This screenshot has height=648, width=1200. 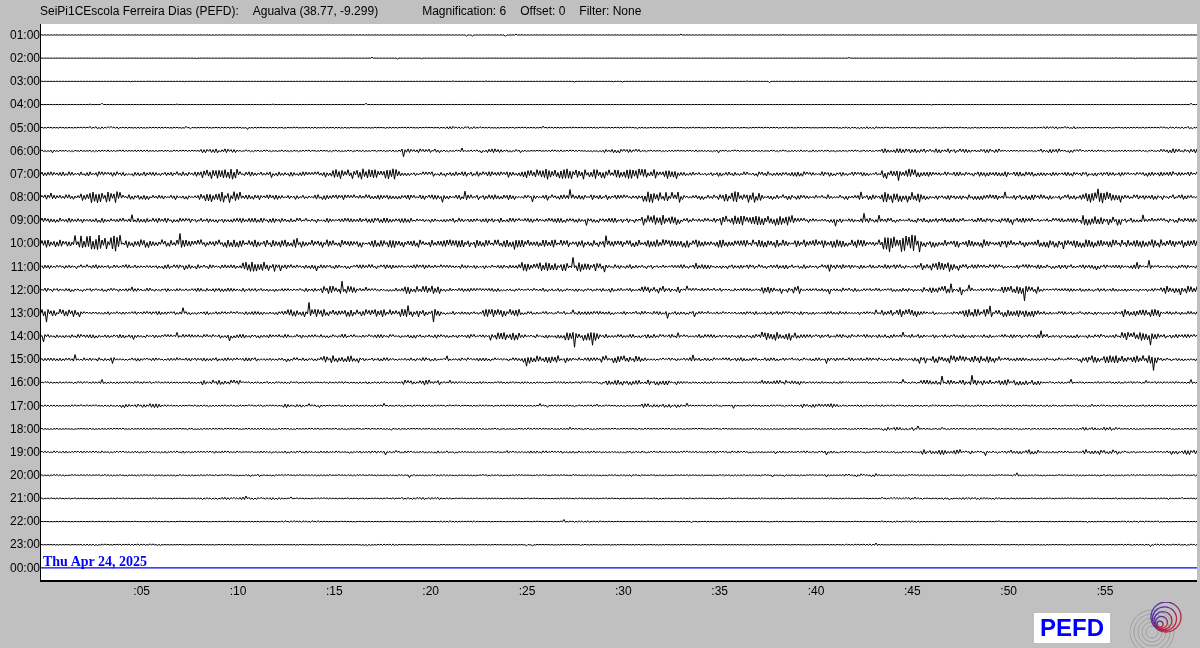 What do you see at coordinates (24, 174) in the screenshot?
I see `hour-label: 07:00` at bounding box center [24, 174].